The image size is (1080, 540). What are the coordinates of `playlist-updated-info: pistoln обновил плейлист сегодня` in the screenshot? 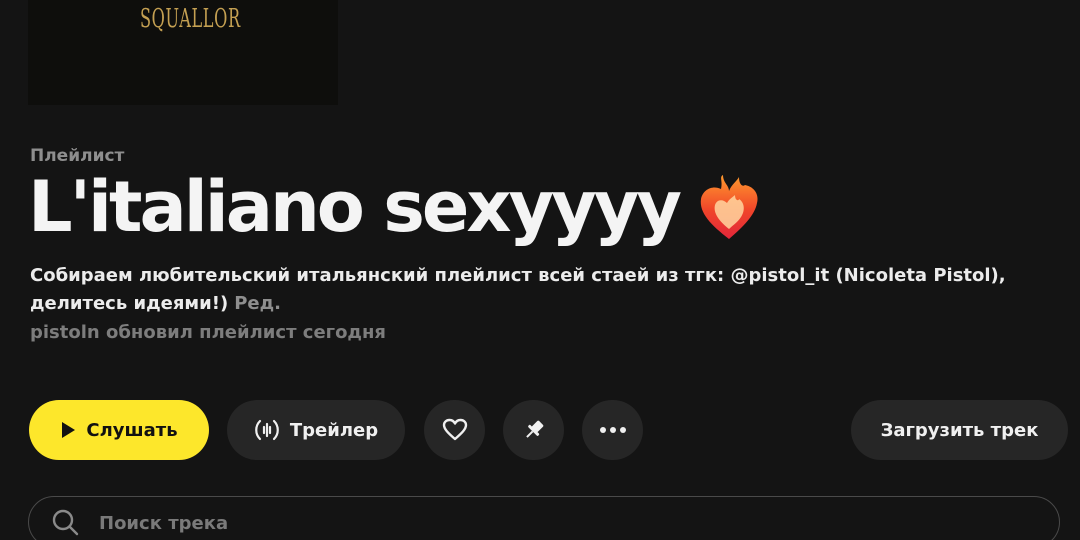 It's located at (208, 332).